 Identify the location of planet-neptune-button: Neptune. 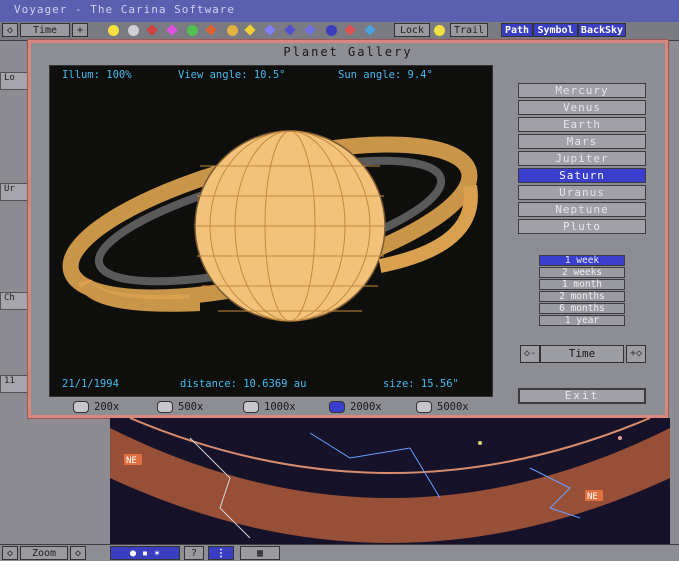
(582, 209).